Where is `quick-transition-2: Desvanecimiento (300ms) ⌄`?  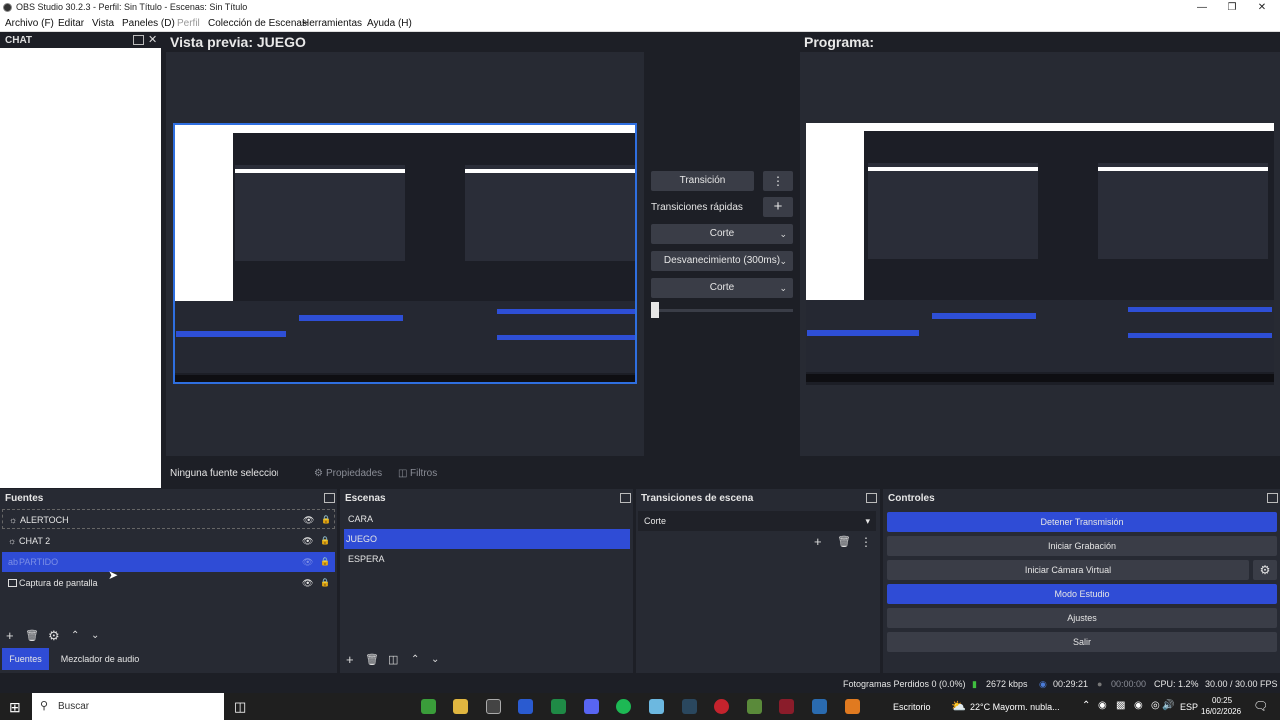
quick-transition-2: Desvanecimiento (300ms) ⌄ is located at coordinates (722, 261).